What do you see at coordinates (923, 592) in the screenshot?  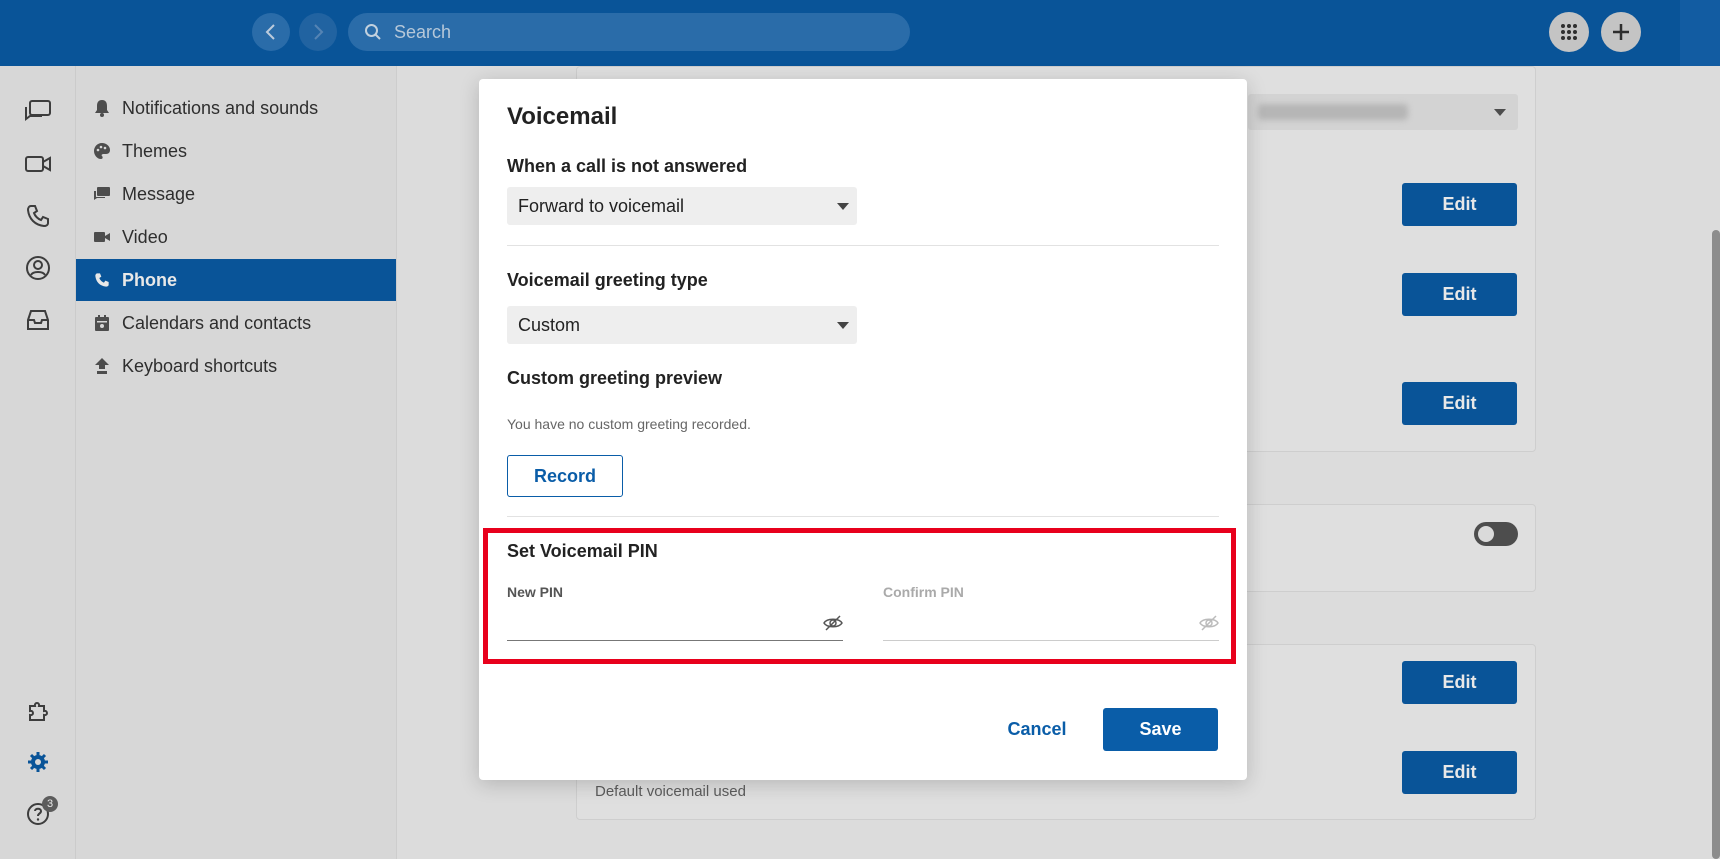 I see `confirm-pin-label: Confirm PIN` at bounding box center [923, 592].